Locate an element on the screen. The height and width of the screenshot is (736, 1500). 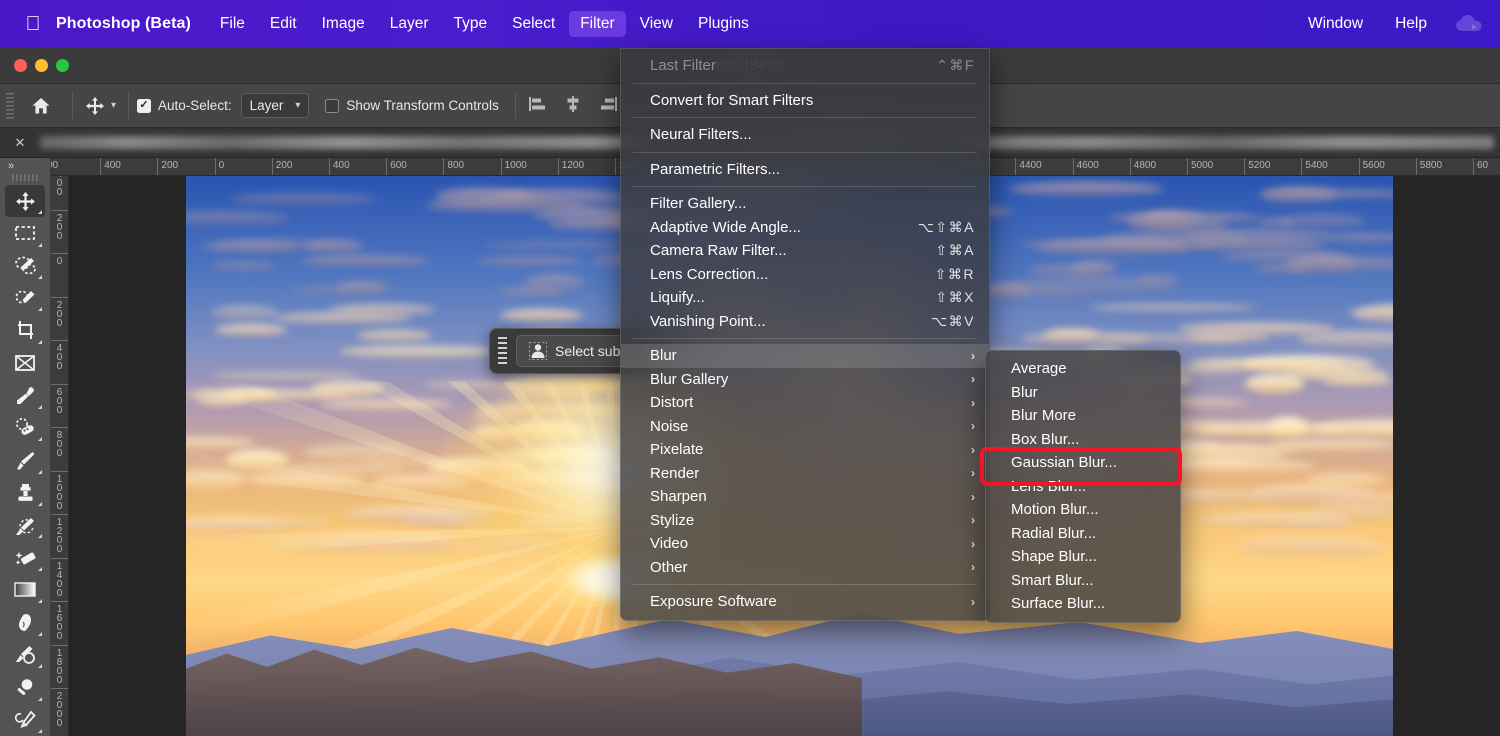
ruler-tick: 400 is located at coordinates (110, 166).